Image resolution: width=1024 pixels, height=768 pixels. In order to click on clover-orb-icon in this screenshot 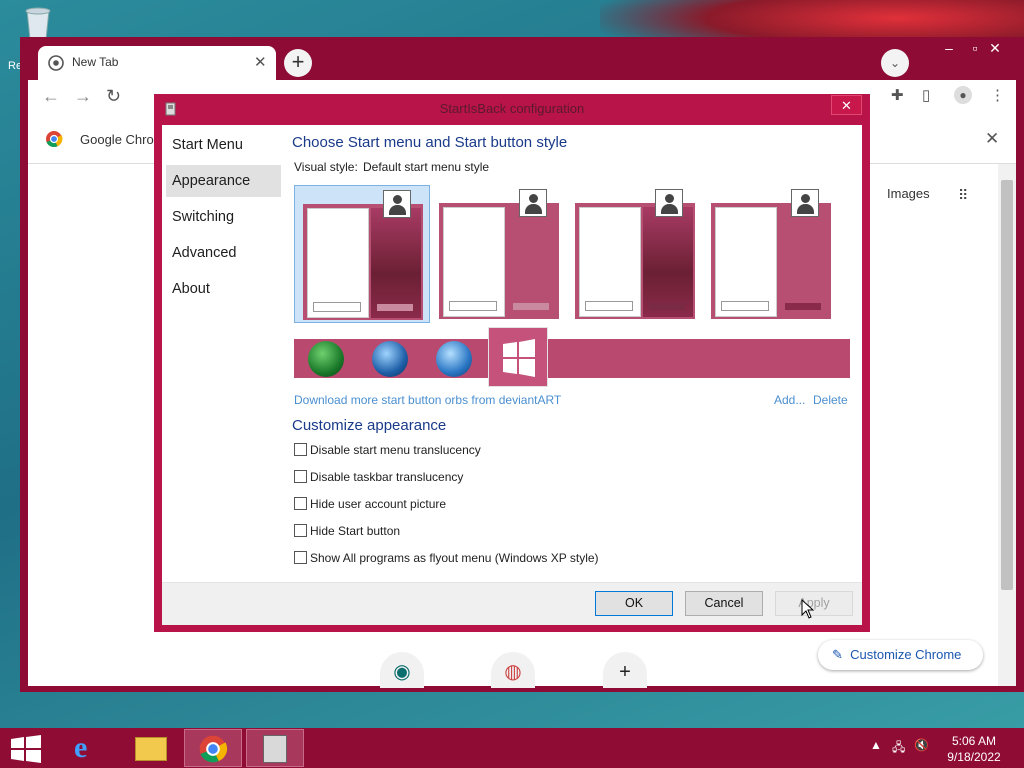, I will do `click(326, 359)`.